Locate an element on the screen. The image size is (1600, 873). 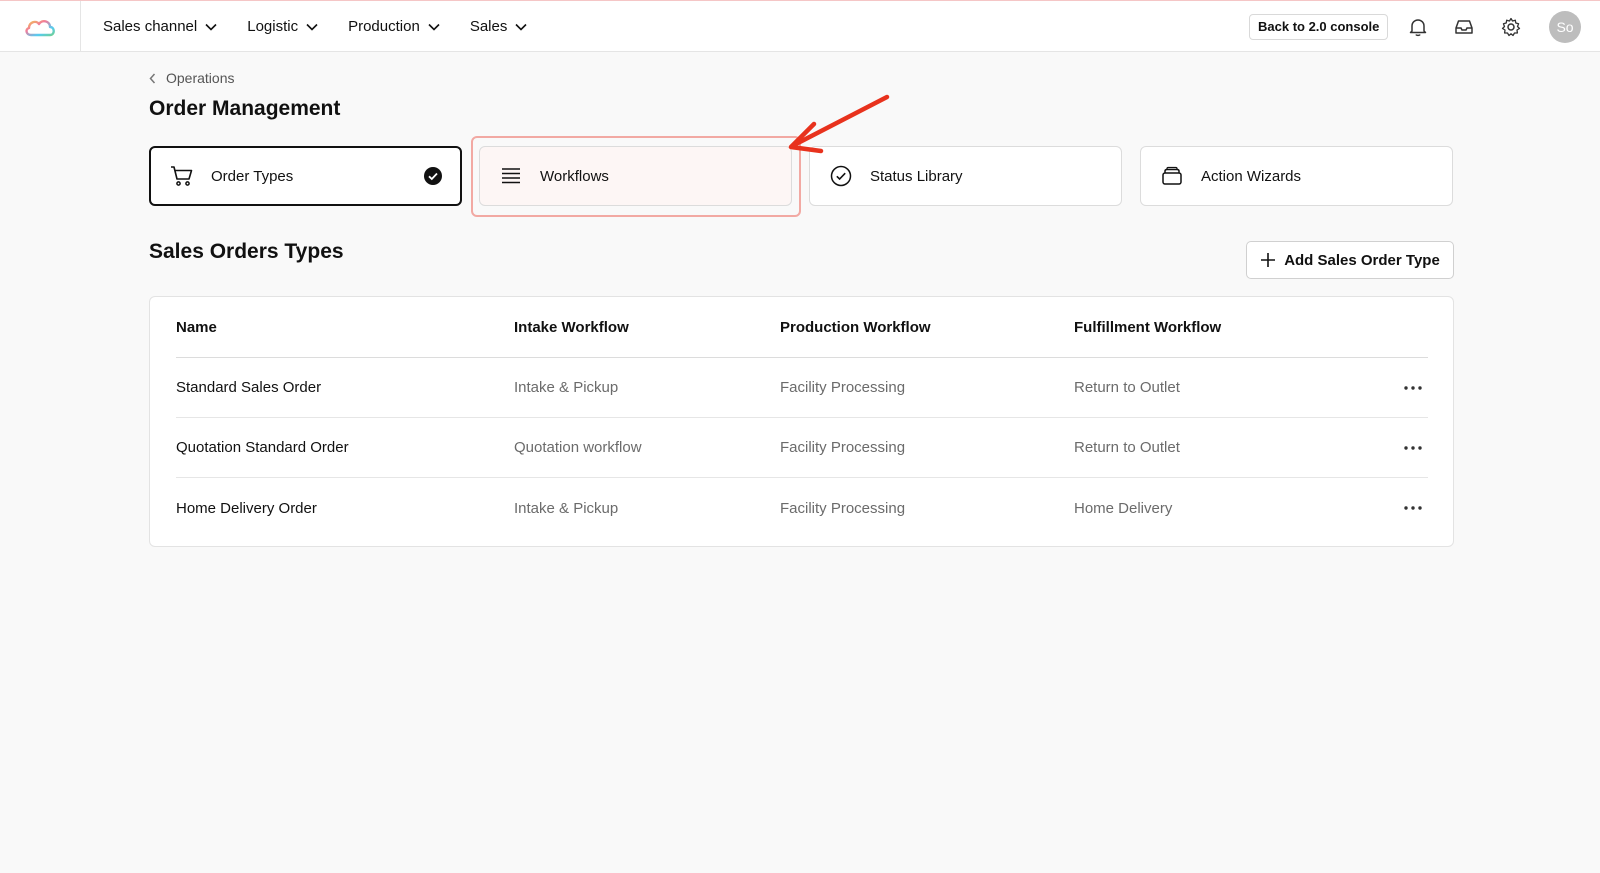
settings-button is located at coordinates (1511, 27).